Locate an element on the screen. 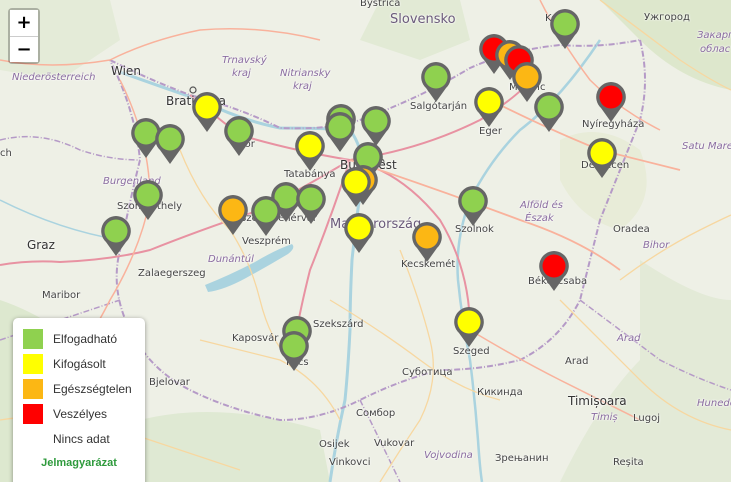 Image resolution: width=731 pixels, height=482 pixels. station-marker-miskolc-south is located at coordinates (549, 112).